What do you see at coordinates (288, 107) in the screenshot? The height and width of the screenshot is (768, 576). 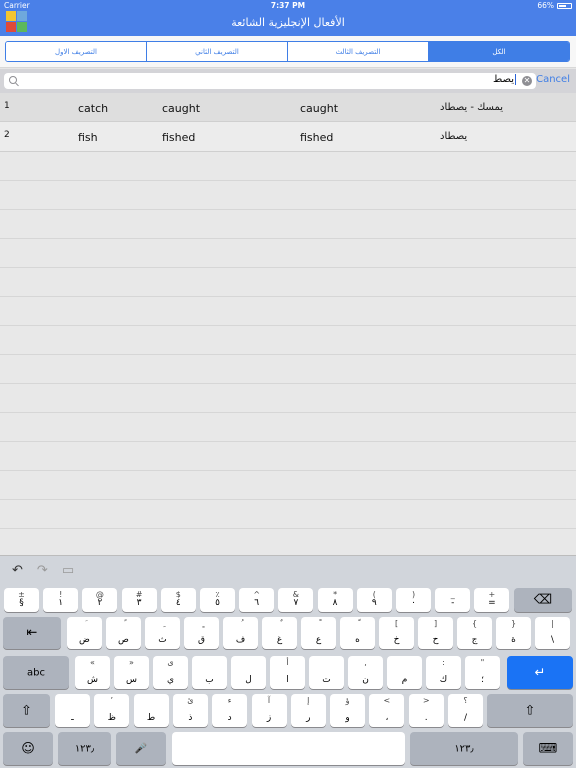 I see `table-row: 1 catch caught caught يمسك - يصطاد` at bounding box center [288, 107].